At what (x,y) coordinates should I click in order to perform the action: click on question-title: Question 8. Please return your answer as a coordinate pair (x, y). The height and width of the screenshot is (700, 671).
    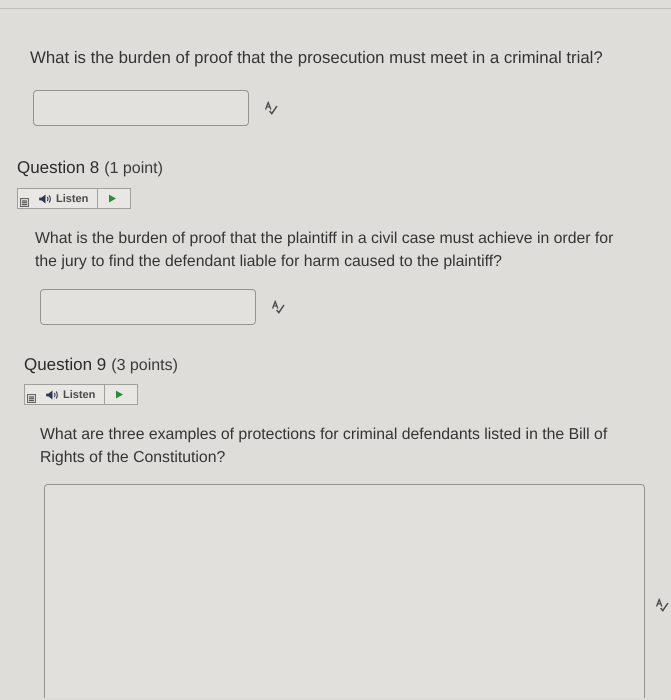
    Looking at the image, I should click on (58, 168).